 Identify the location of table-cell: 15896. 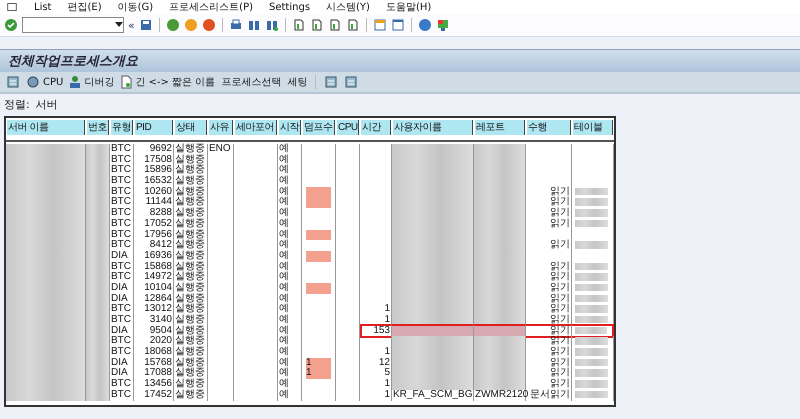
(154, 170).